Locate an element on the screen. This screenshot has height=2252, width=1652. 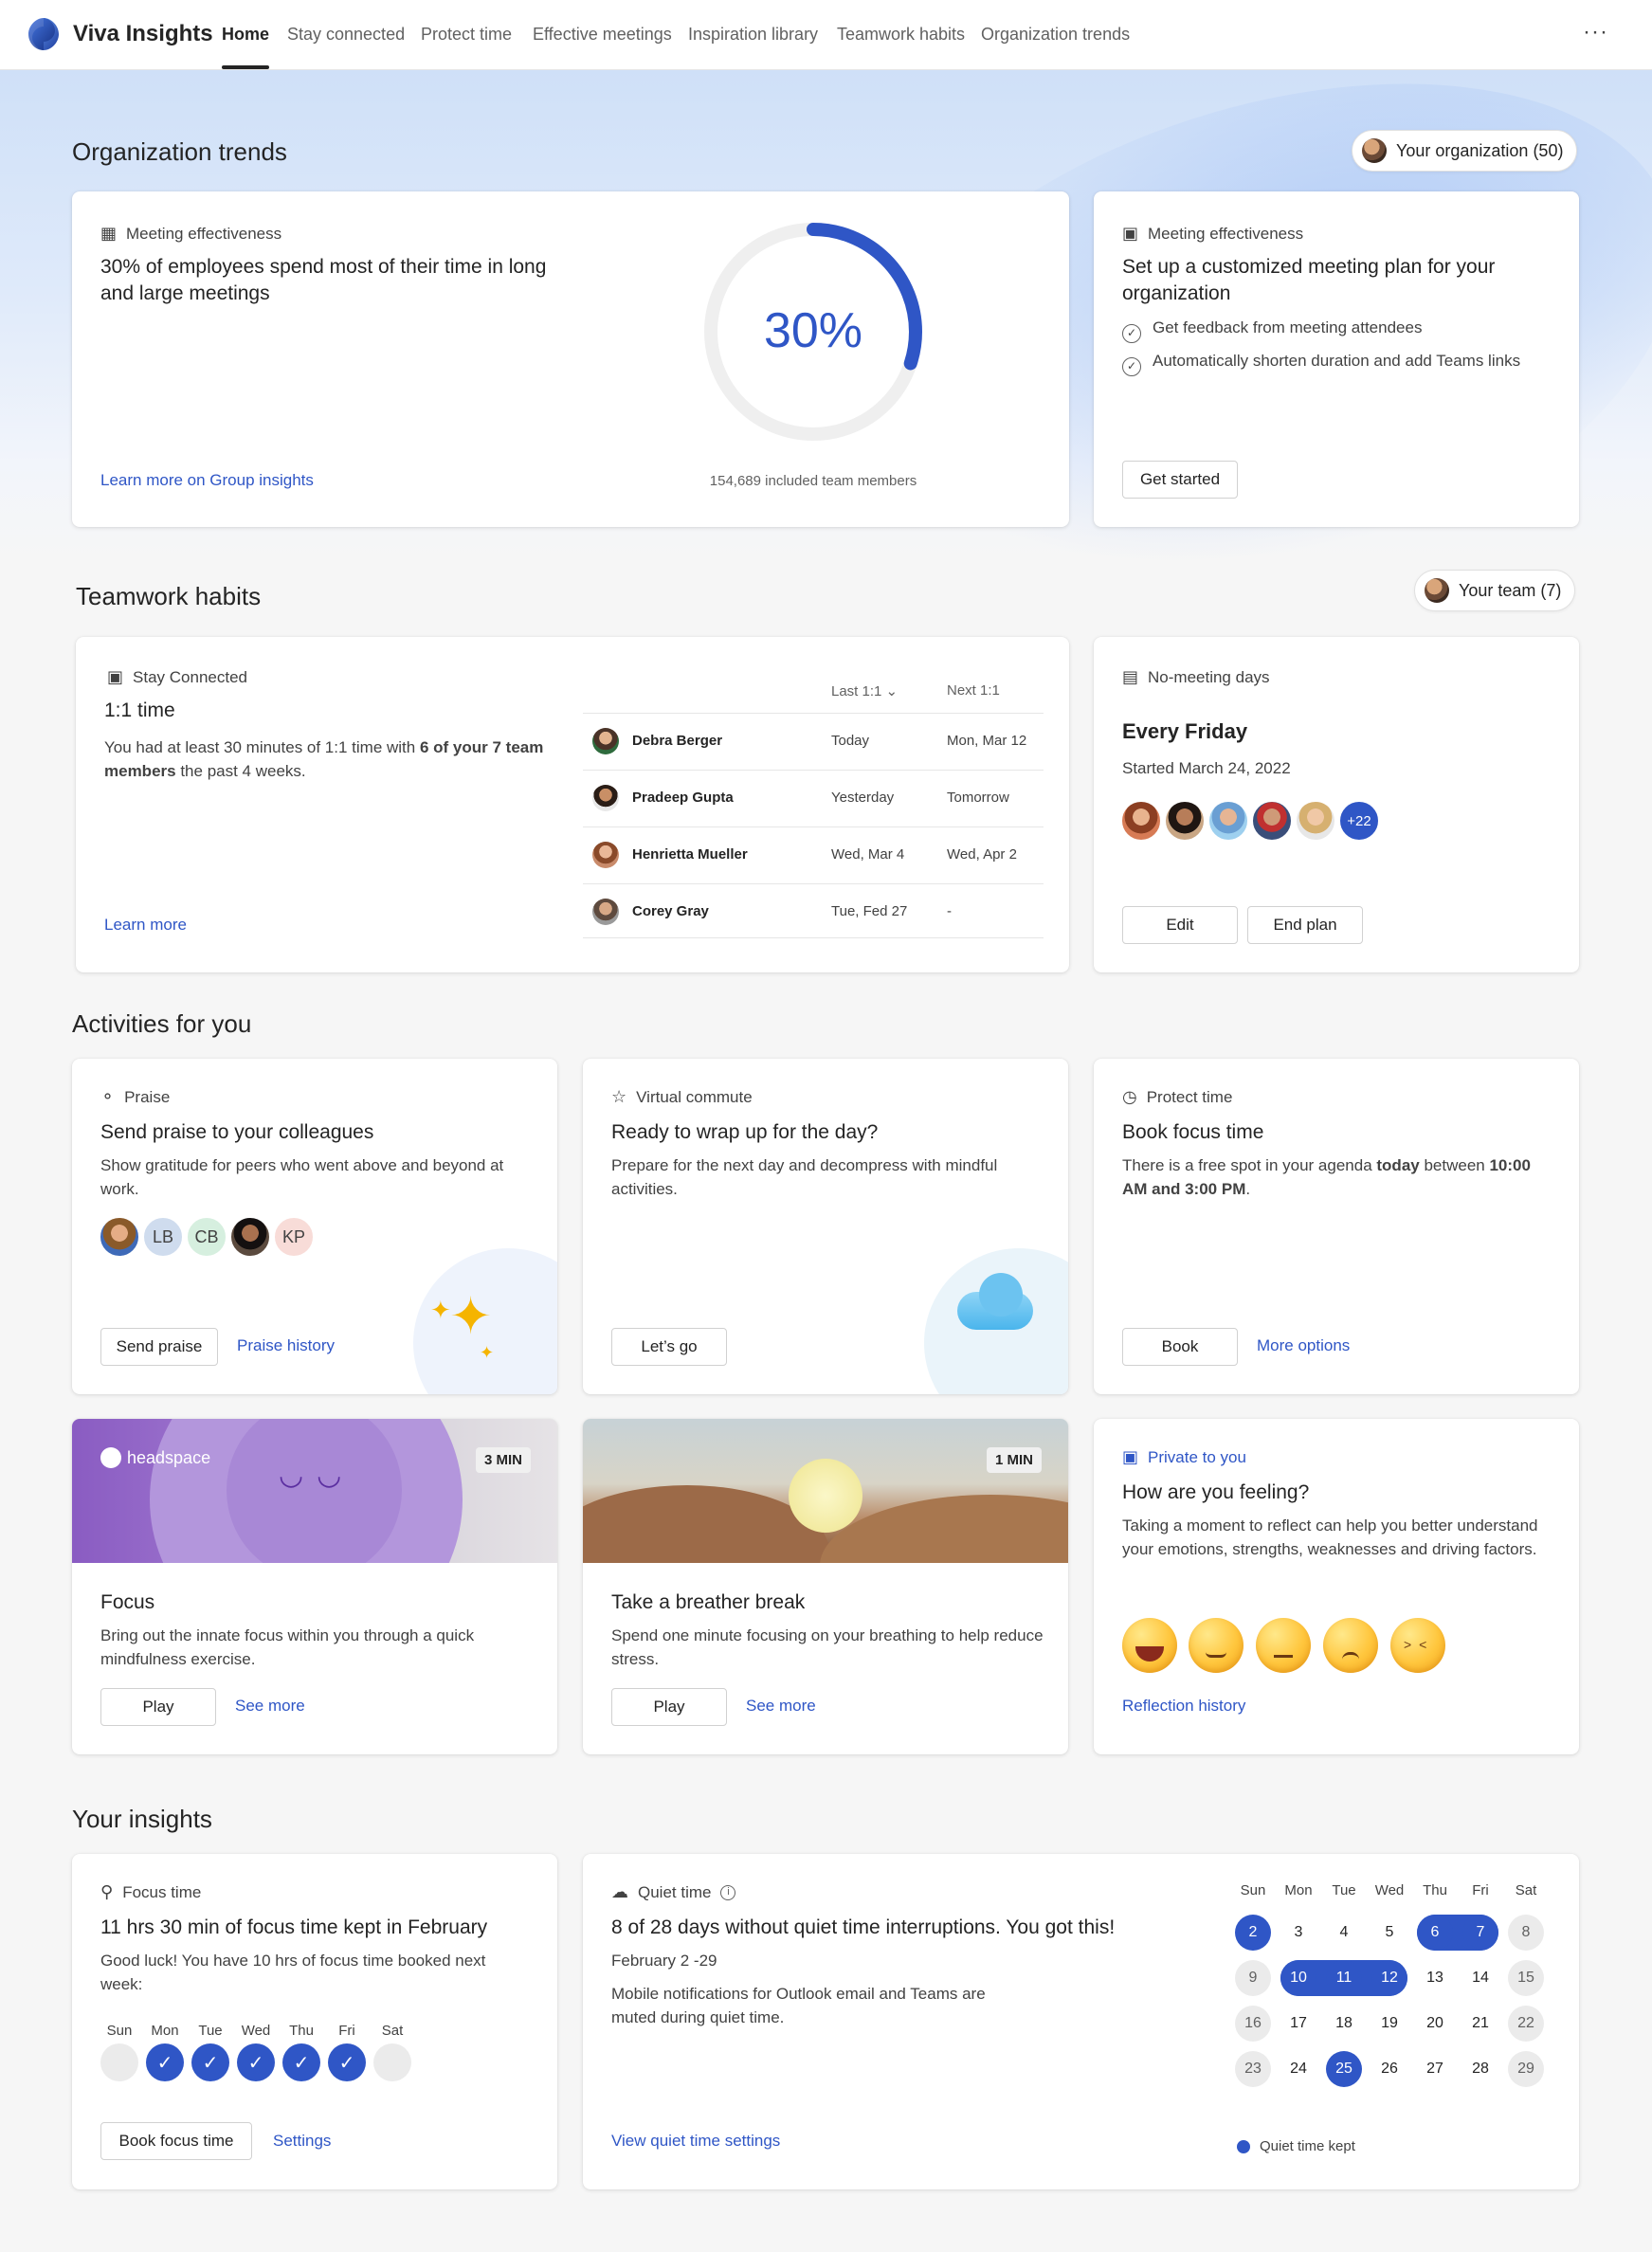
praise-history-link: Praise history is located at coordinates (286, 1345).